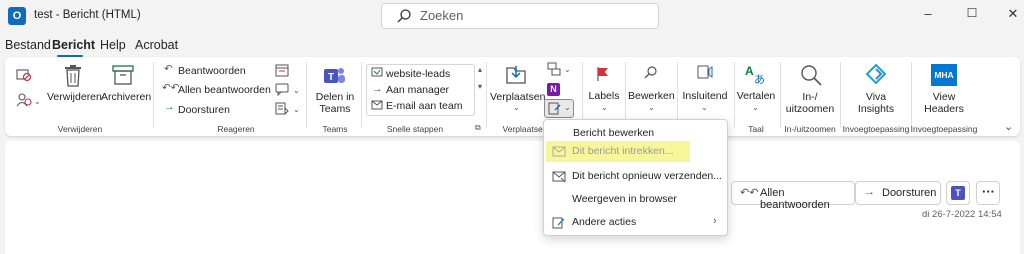 The image size is (1024, 254). Describe the element at coordinates (705, 72) in the screenshot. I see `immersive-reader-icon` at that location.